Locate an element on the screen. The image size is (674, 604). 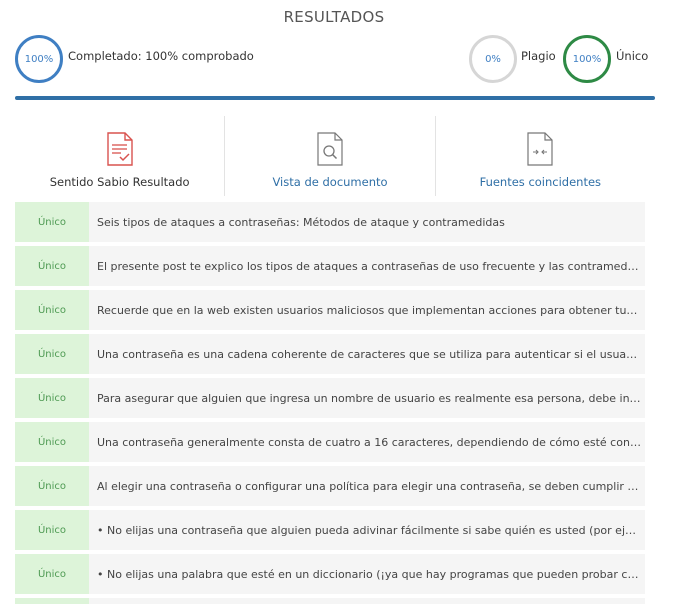
tab-sentido-sabio-resultado: Sentido Sabio Resultado is located at coordinates (120, 156).